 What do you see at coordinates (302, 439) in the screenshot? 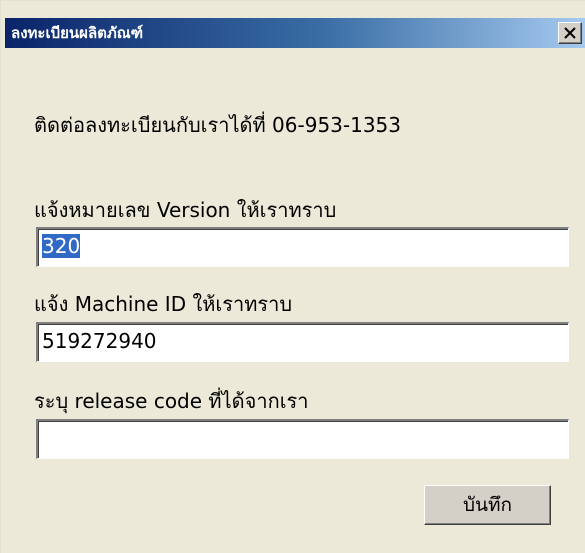
I see `release-code-input` at bounding box center [302, 439].